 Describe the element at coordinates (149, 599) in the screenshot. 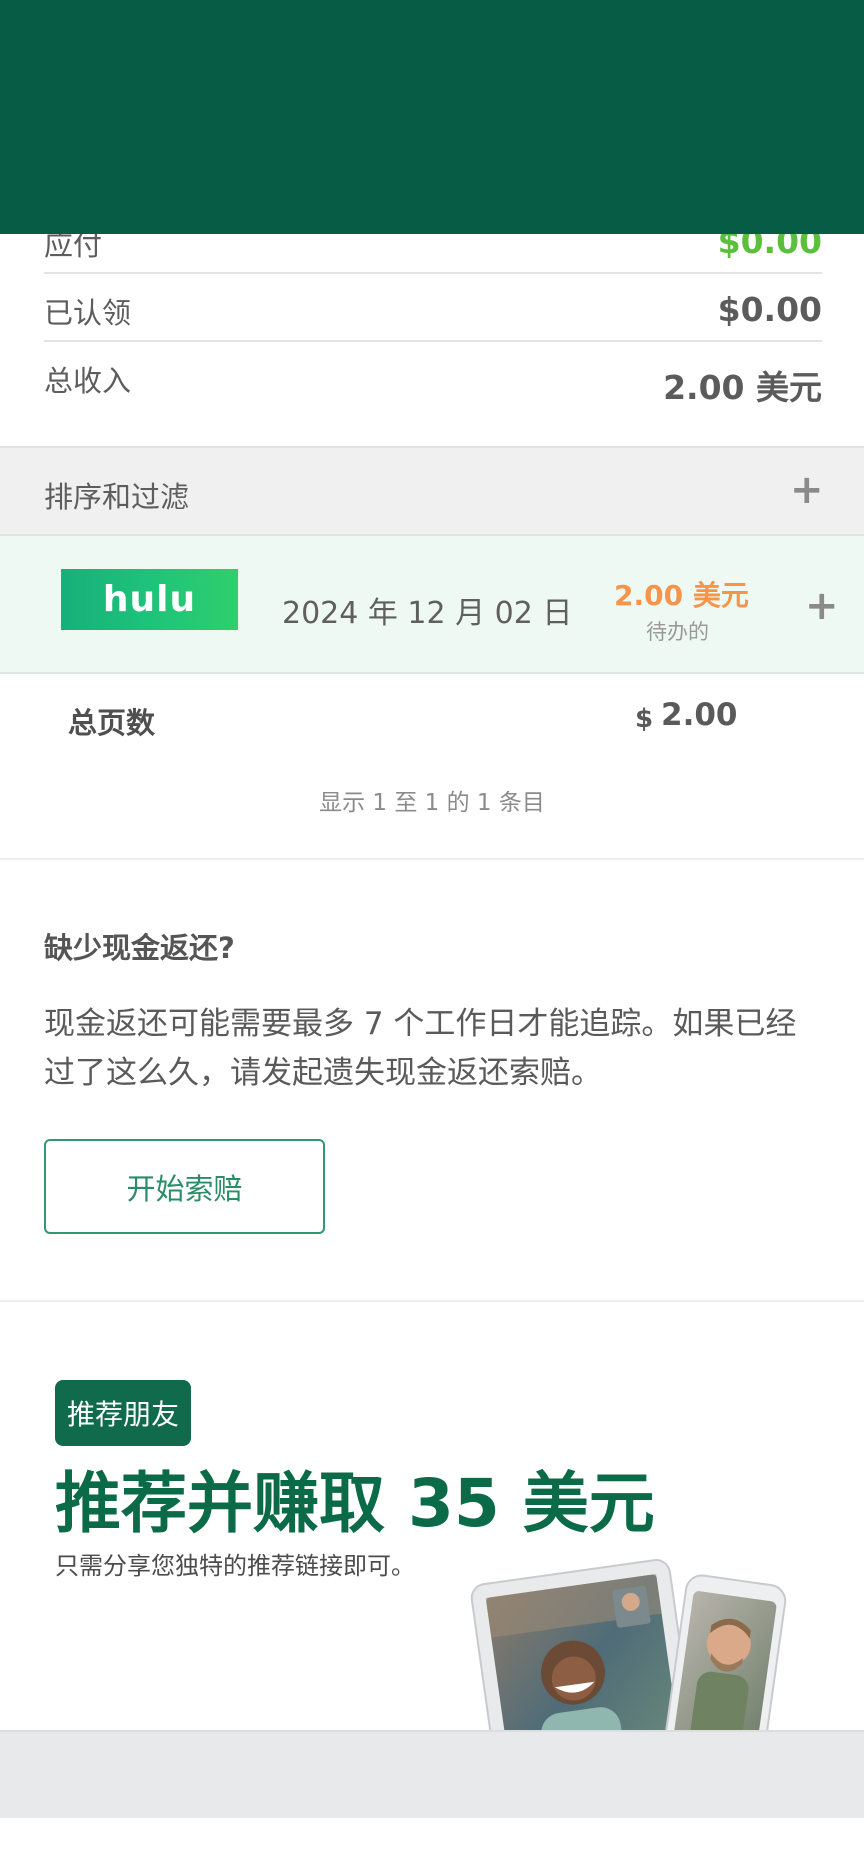

I see `merchant-logo-hulu: hulu` at that location.